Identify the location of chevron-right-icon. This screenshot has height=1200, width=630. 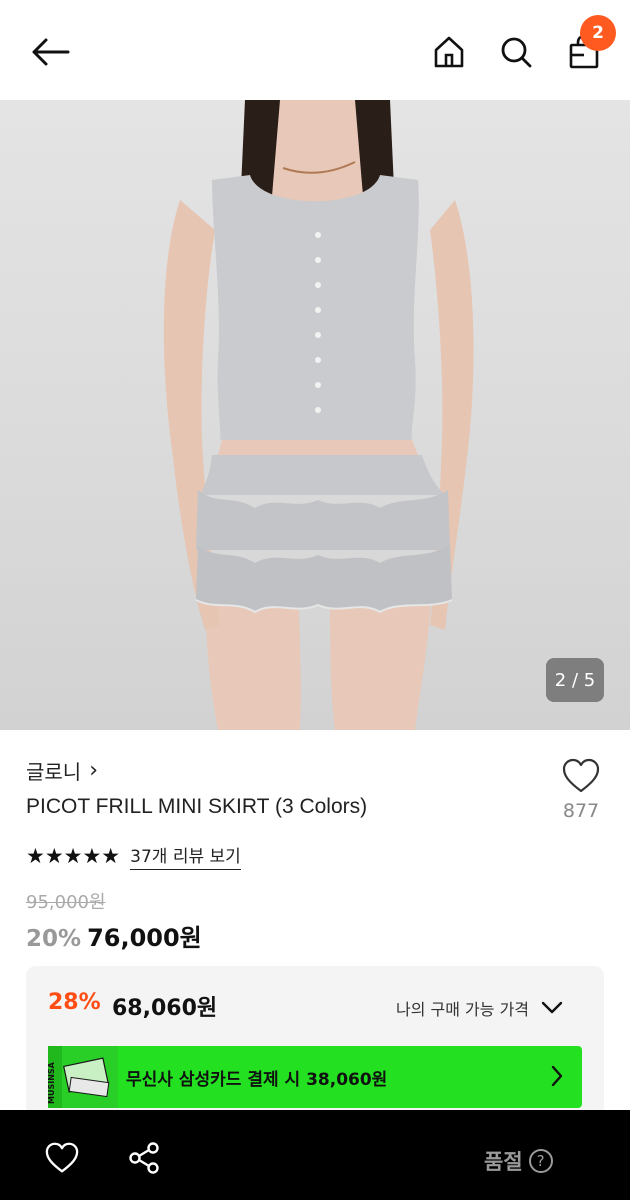
(557, 1076).